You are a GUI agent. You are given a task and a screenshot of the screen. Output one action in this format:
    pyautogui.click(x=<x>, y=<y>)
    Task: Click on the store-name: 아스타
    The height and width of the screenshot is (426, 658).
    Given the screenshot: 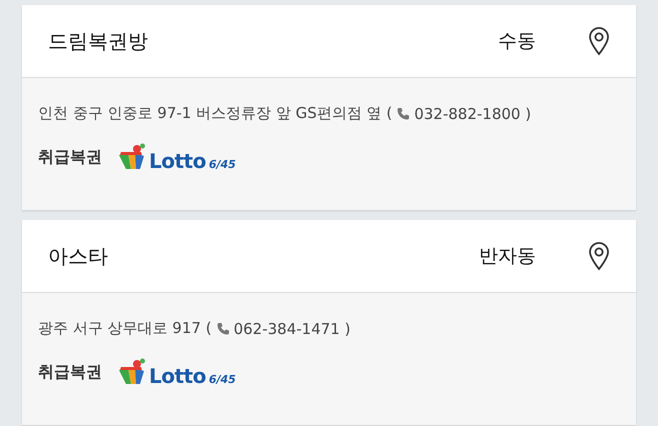 What is the action you would take?
    pyautogui.click(x=78, y=256)
    